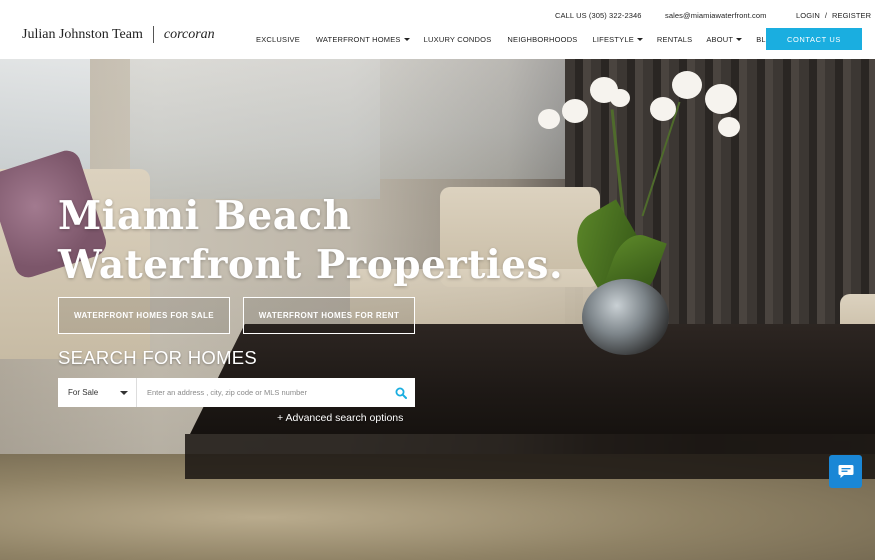 The height and width of the screenshot is (560, 875). What do you see at coordinates (613, 39) in the screenshot?
I see `nav-item-label: LIFESTYLE` at bounding box center [613, 39].